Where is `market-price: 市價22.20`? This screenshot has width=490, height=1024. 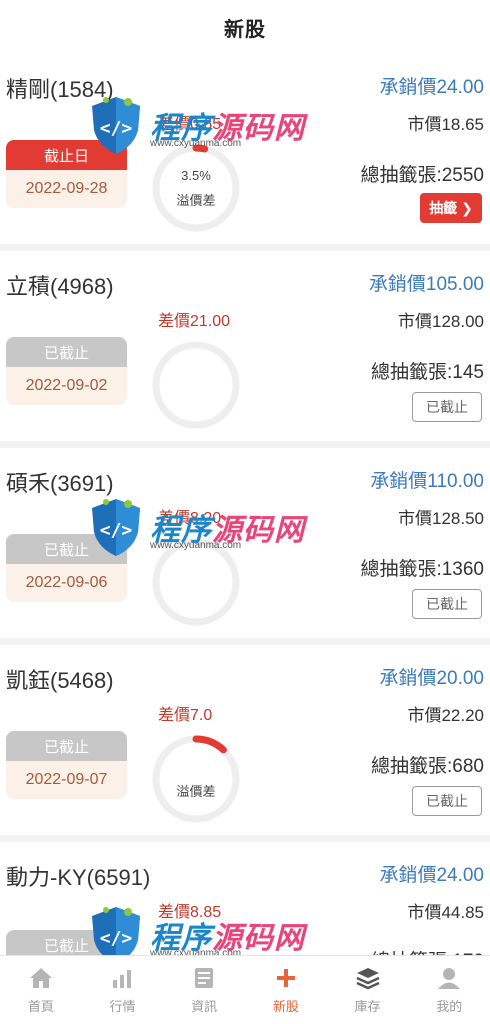 market-price: 市價22.20 is located at coordinates (445, 715).